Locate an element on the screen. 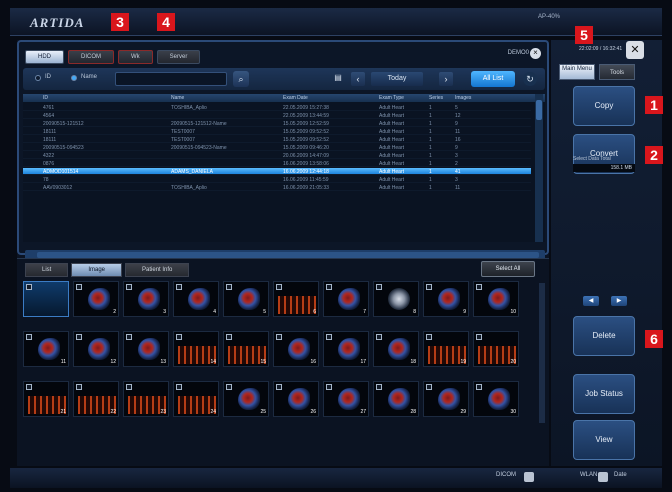 This screenshot has width=672, height=492. image-thumbnail: 2 is located at coordinates (96, 299).